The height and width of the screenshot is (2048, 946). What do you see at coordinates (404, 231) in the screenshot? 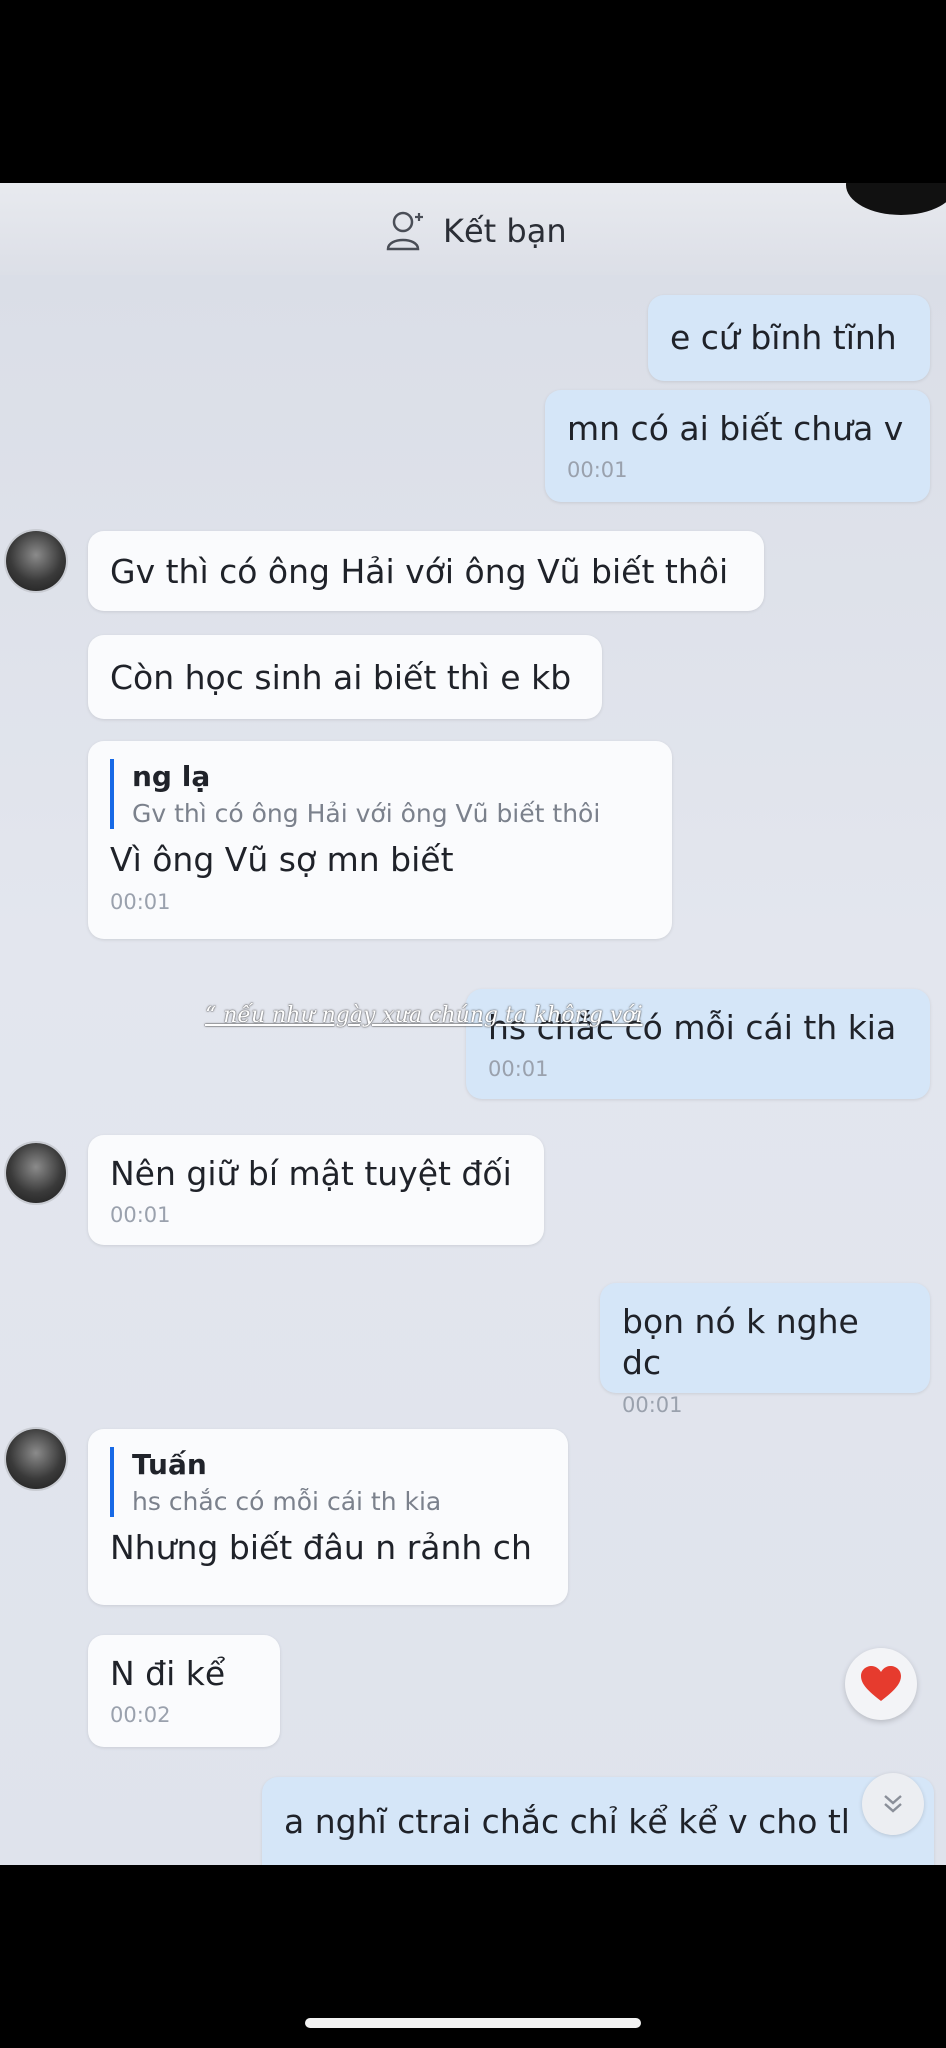
I see `add-friend-icon` at bounding box center [404, 231].